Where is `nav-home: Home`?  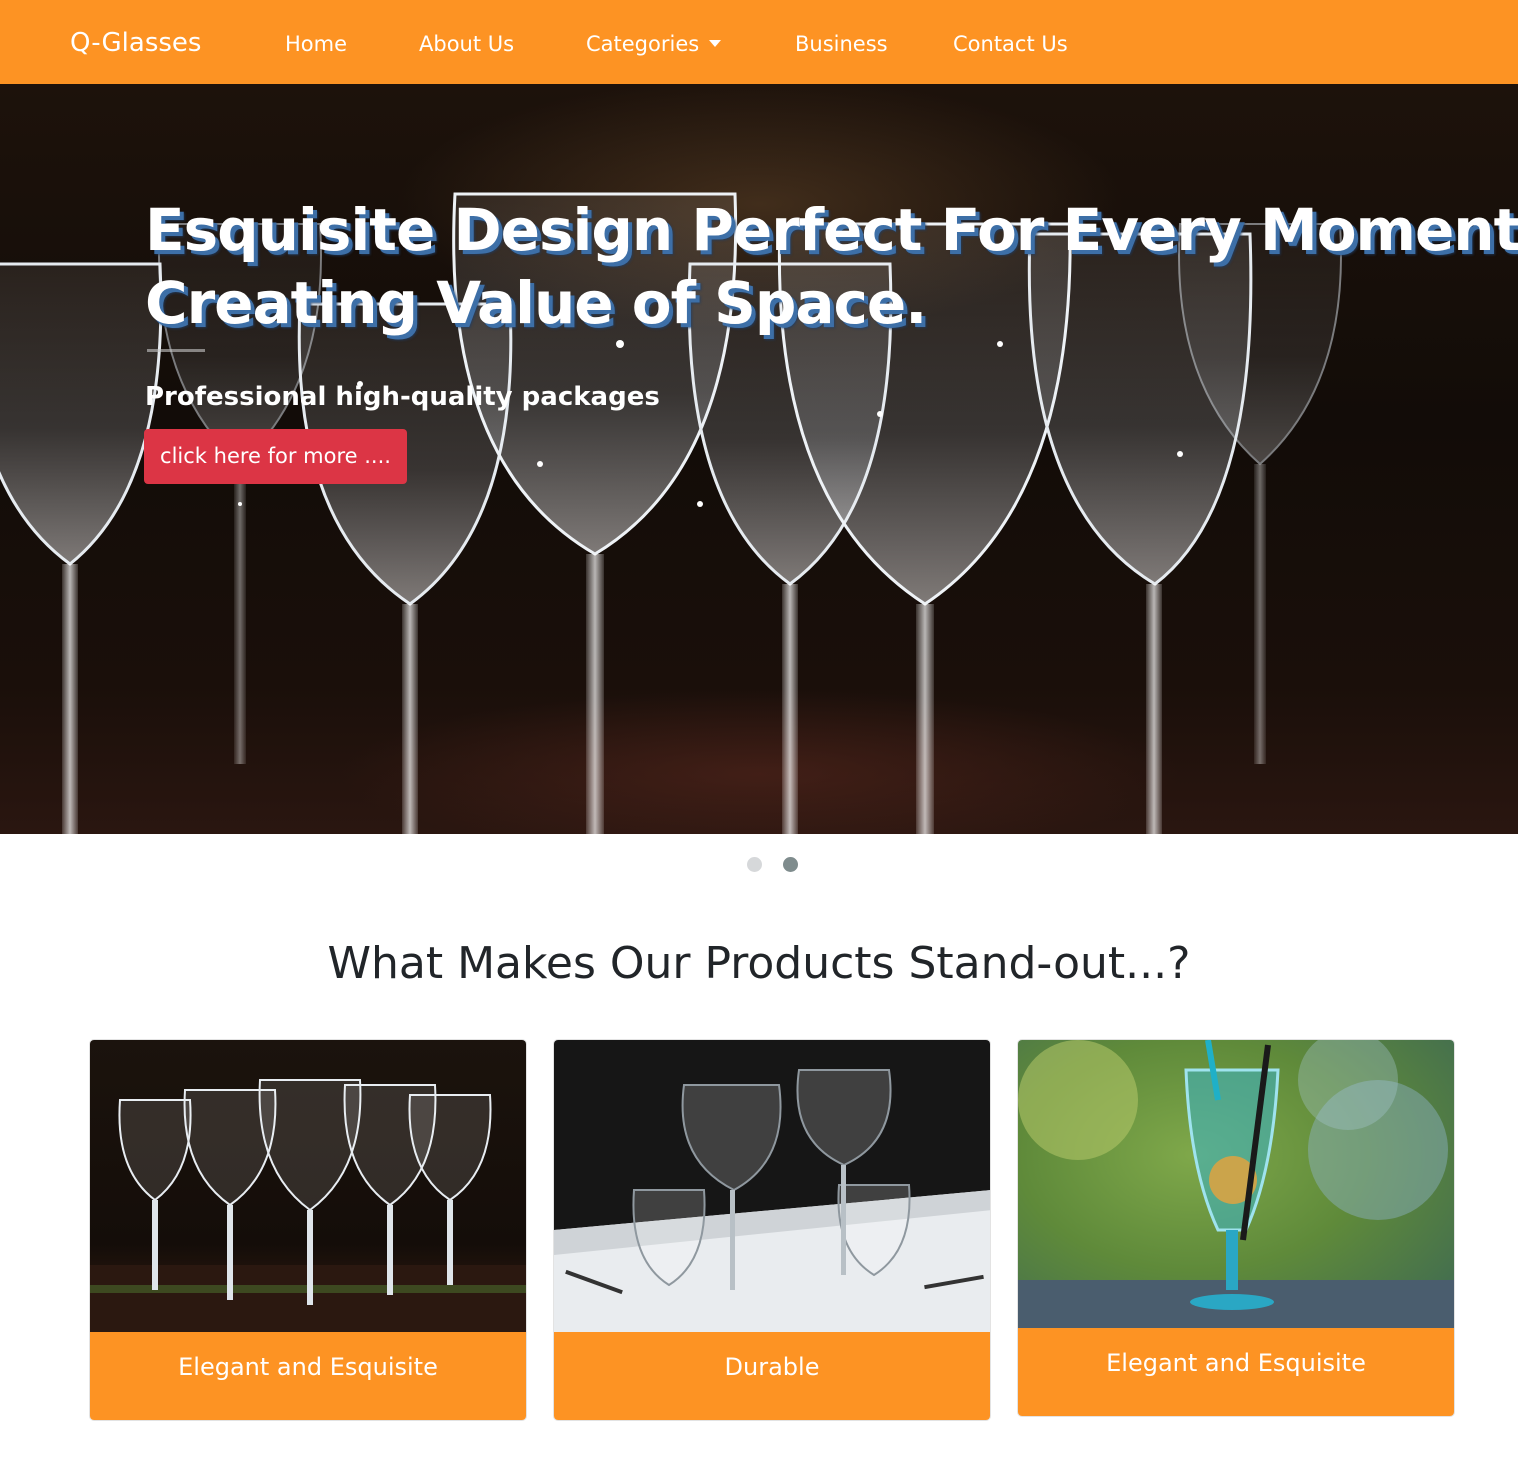 nav-home: Home is located at coordinates (316, 44).